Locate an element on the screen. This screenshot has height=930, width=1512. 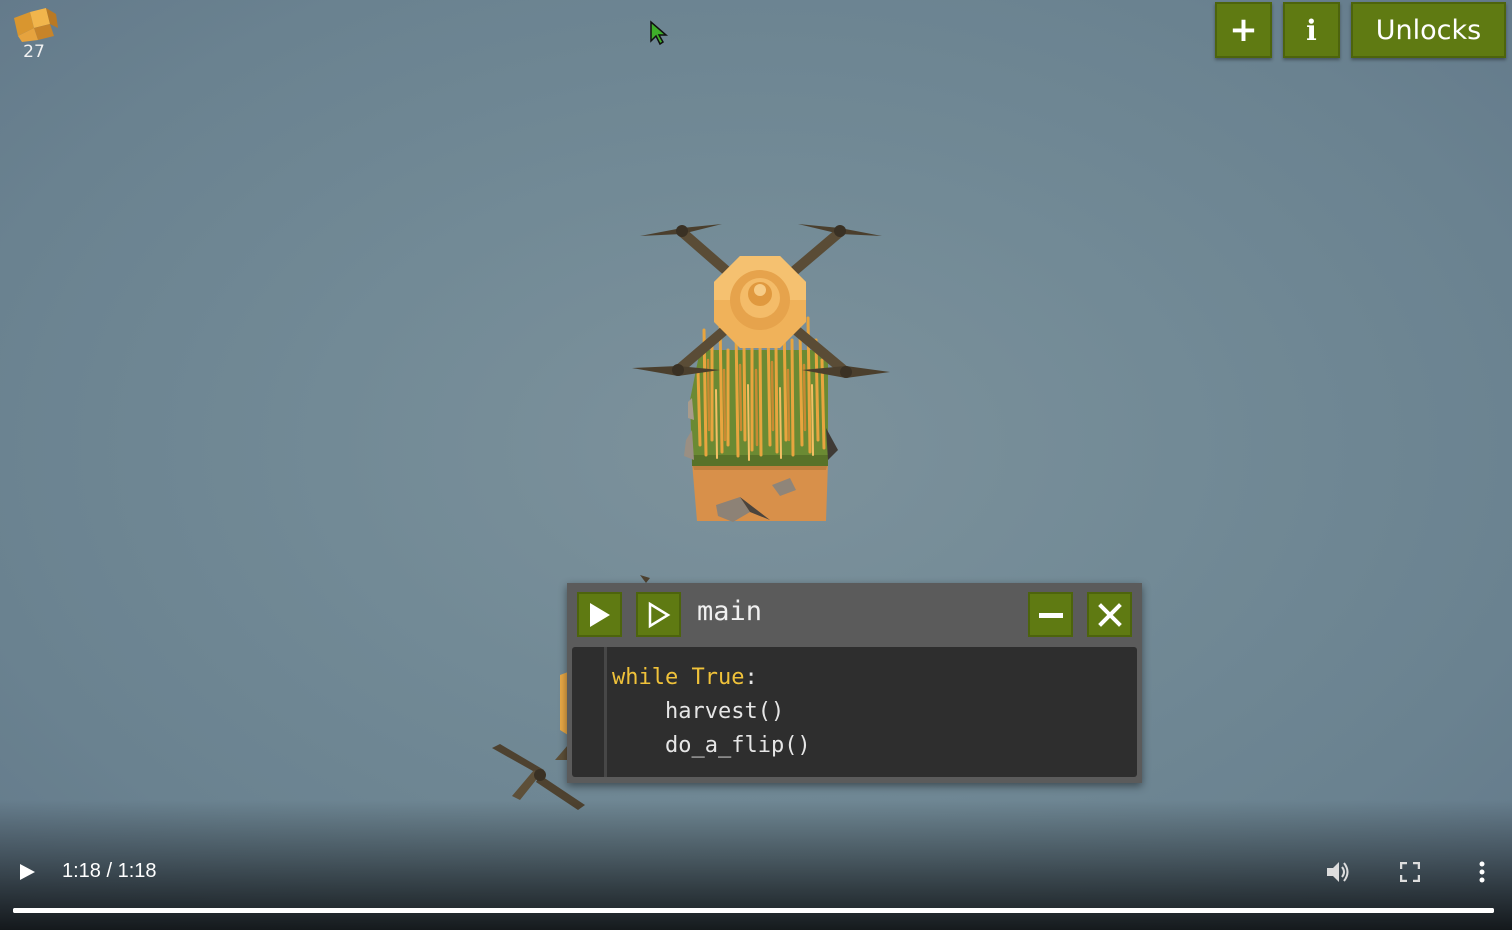
resource-count: 27 is located at coordinates (34, 52).